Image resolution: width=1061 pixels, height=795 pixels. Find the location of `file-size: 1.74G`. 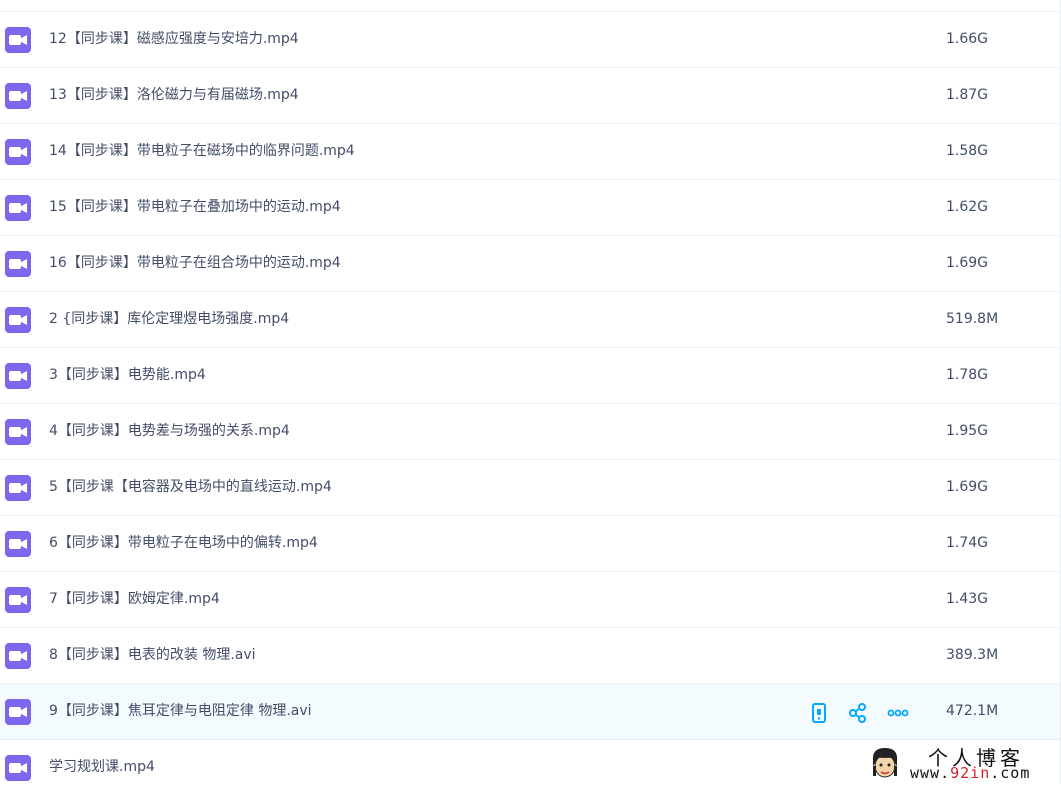

file-size: 1.74G is located at coordinates (967, 543).